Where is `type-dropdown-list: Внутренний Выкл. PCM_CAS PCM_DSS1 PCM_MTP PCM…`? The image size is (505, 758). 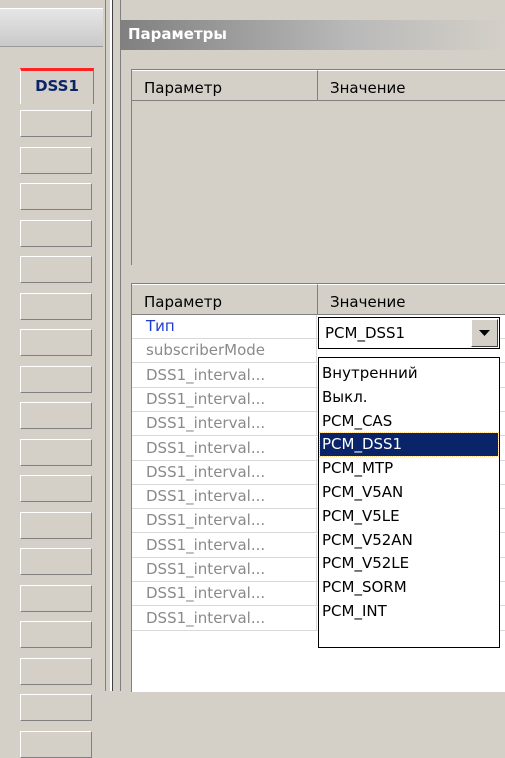
type-dropdown-list: Внутренний Выкл. PCM_CAS PCM_DSS1 PCM_MTP PCM… is located at coordinates (409, 502).